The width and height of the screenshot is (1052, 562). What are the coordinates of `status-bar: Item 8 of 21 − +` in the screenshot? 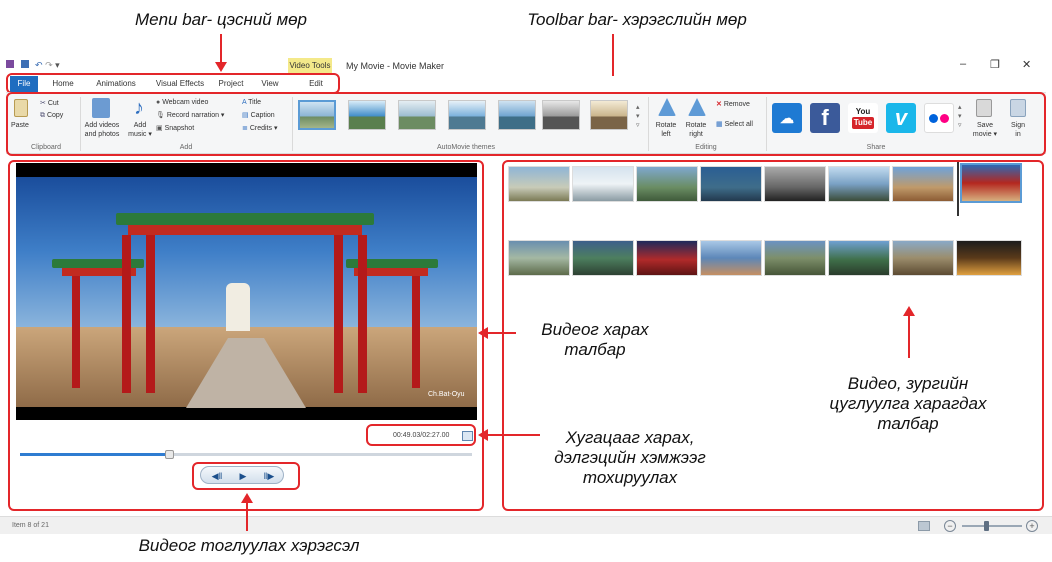 It's located at (526, 525).